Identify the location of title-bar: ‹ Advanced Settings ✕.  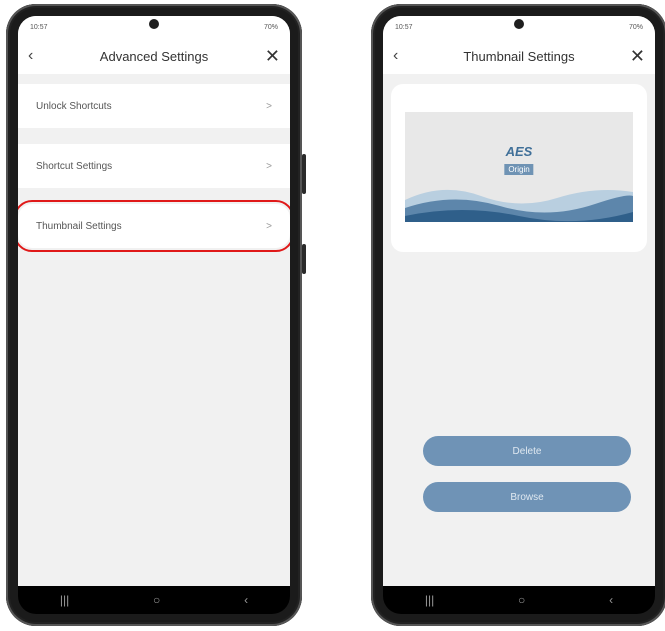
(154, 56).